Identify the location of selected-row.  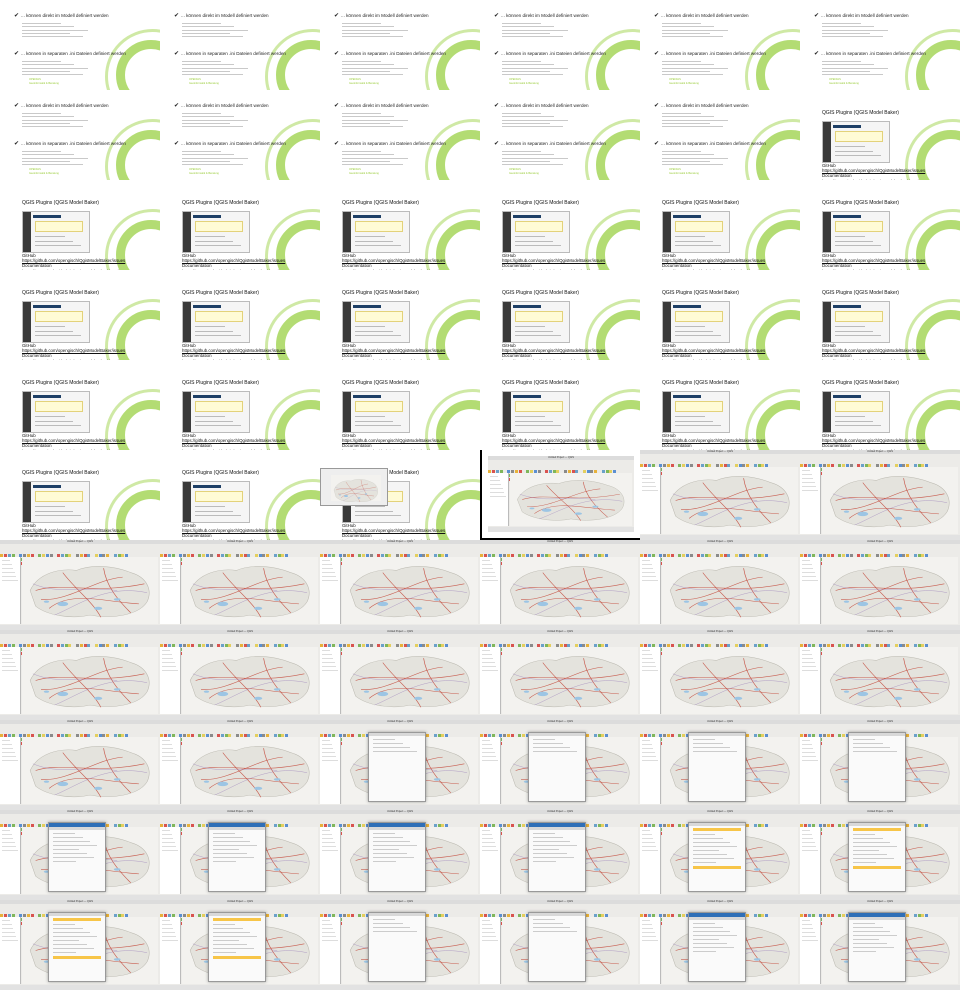
(717, 829).